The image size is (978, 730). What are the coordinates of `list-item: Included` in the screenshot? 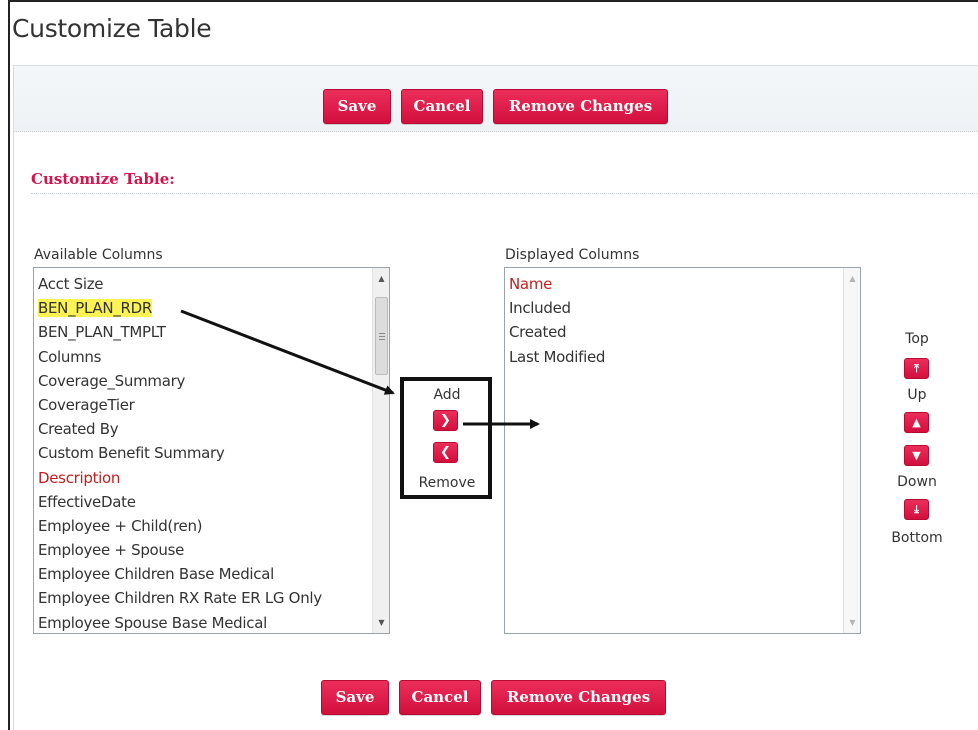 It's located at (682, 308).